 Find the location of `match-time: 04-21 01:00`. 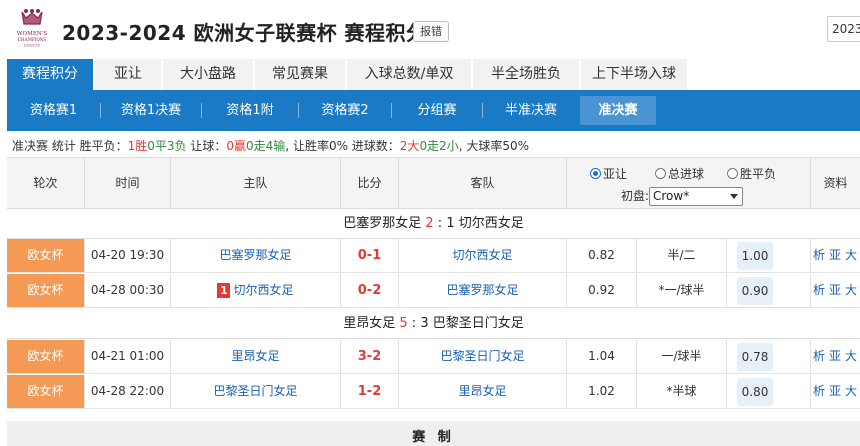

match-time: 04-21 01:00 is located at coordinates (128, 356).